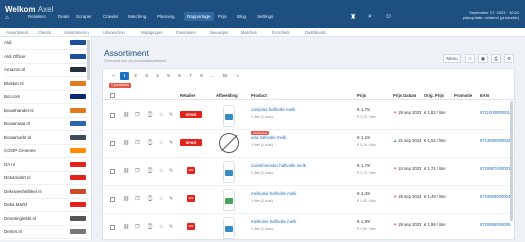 The height and width of the screenshot is (242, 525). I want to click on search-icon: ⌕, so click(370, 17).